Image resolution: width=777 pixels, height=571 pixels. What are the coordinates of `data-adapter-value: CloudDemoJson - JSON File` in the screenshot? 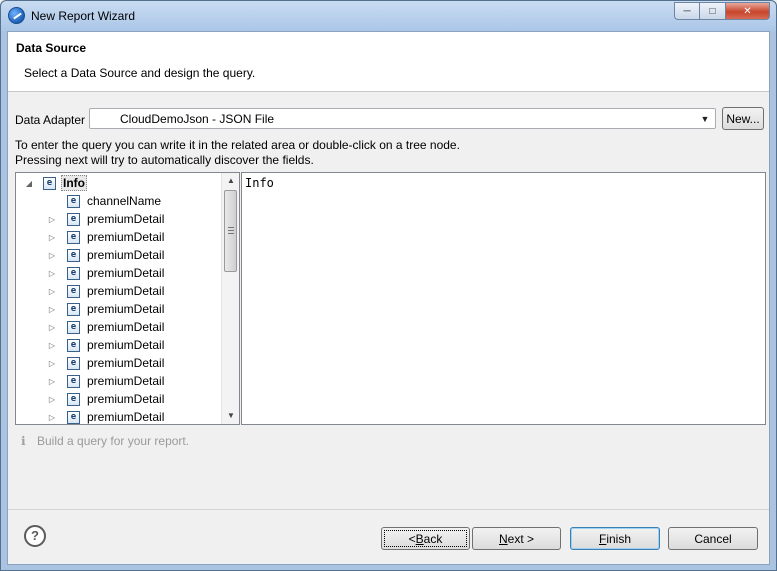 It's located at (197, 119).